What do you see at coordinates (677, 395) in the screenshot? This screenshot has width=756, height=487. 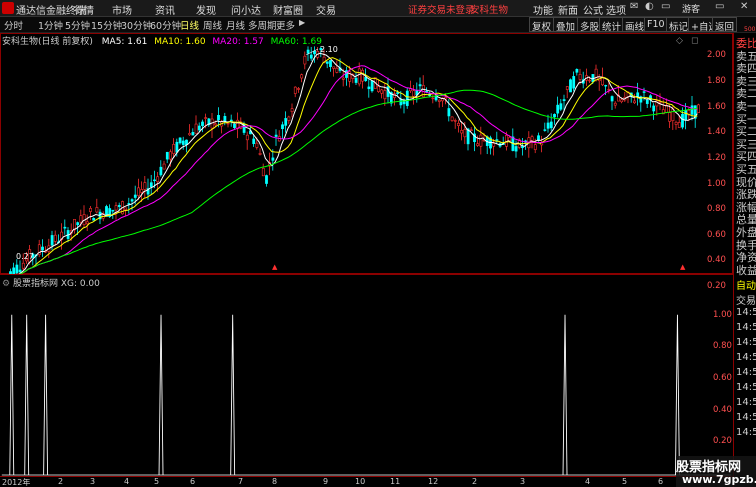 I see `signal-spike` at bounding box center [677, 395].